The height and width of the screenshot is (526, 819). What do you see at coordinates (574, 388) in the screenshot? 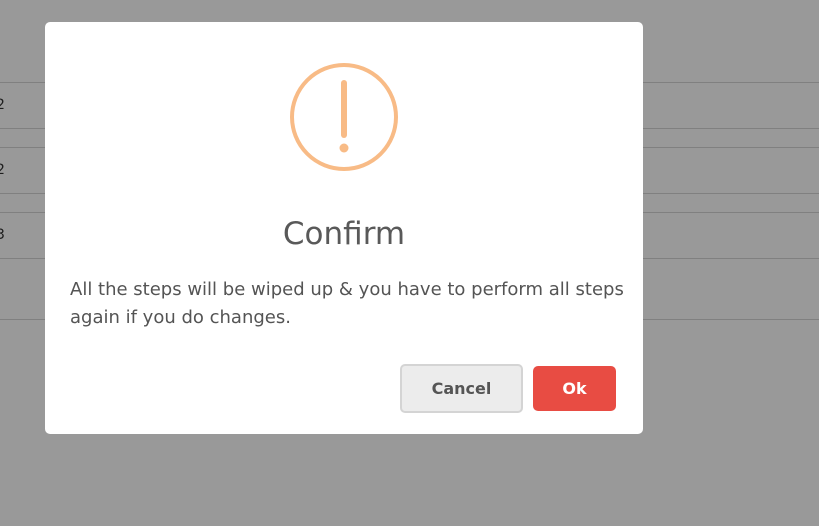
I see `ok-button: Ok` at bounding box center [574, 388].